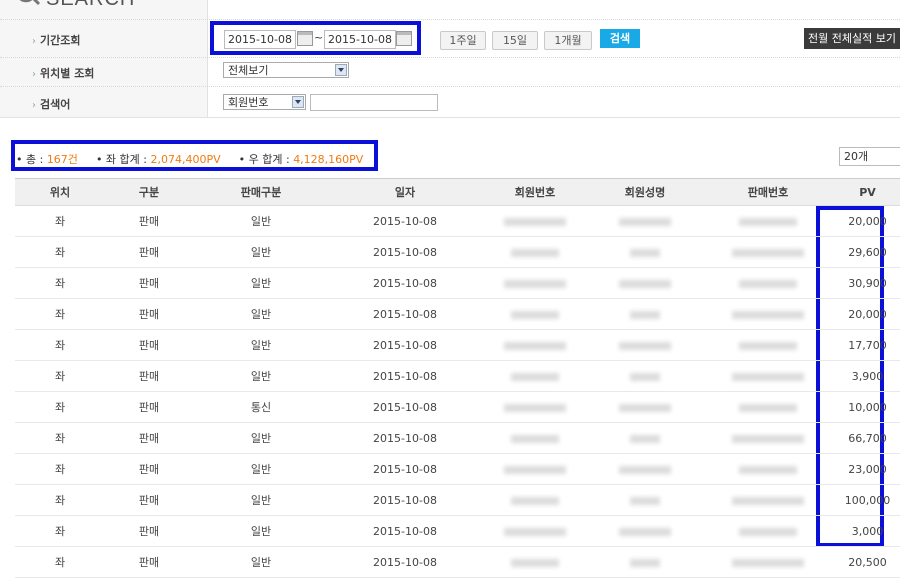  What do you see at coordinates (123, 159) in the screenshot?
I see `left-sum-label: • 좌 합계 :` at bounding box center [123, 159].